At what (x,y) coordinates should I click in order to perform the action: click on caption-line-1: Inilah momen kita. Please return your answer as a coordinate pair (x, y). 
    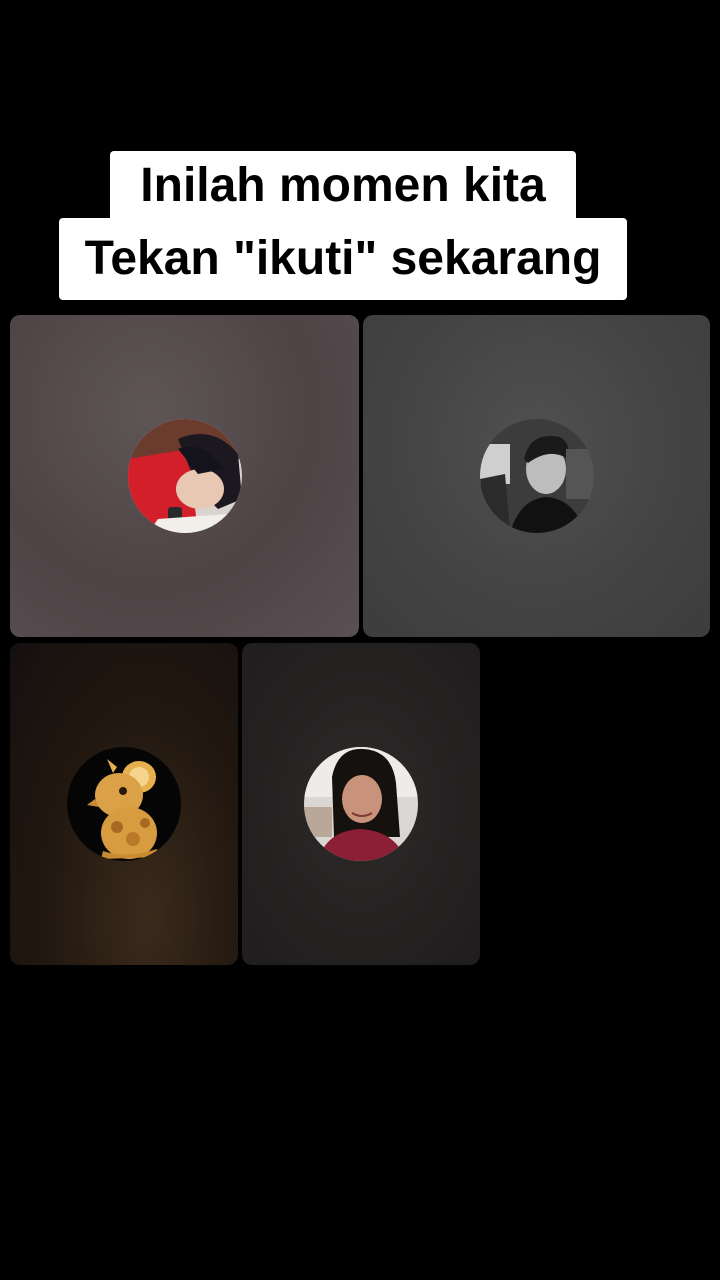
    Looking at the image, I should click on (343, 186).